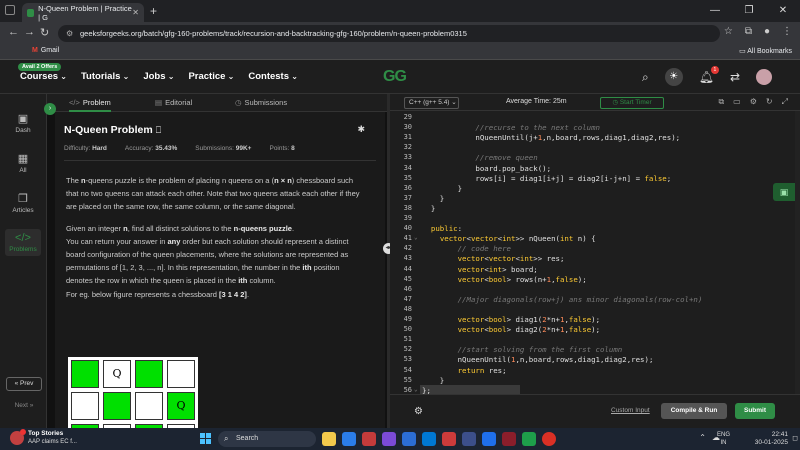 This screenshot has width=800, height=450. Describe the element at coordinates (723, 439) in the screenshot. I see `language-indicator: ENG IN` at that location.